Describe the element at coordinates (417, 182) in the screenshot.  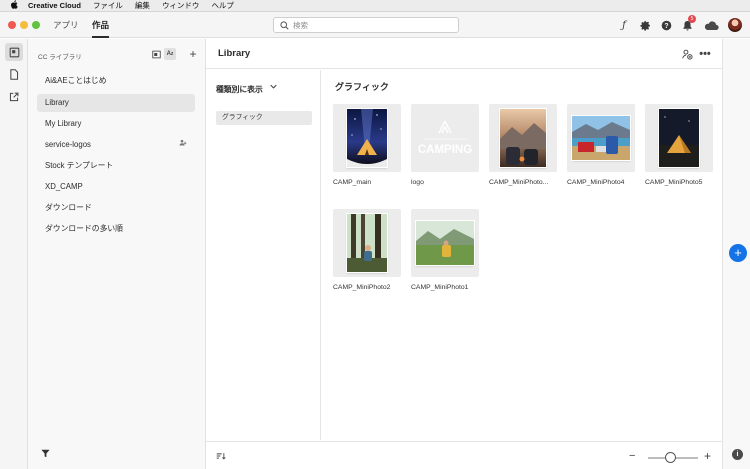
I see `asset-label: logo` at that location.